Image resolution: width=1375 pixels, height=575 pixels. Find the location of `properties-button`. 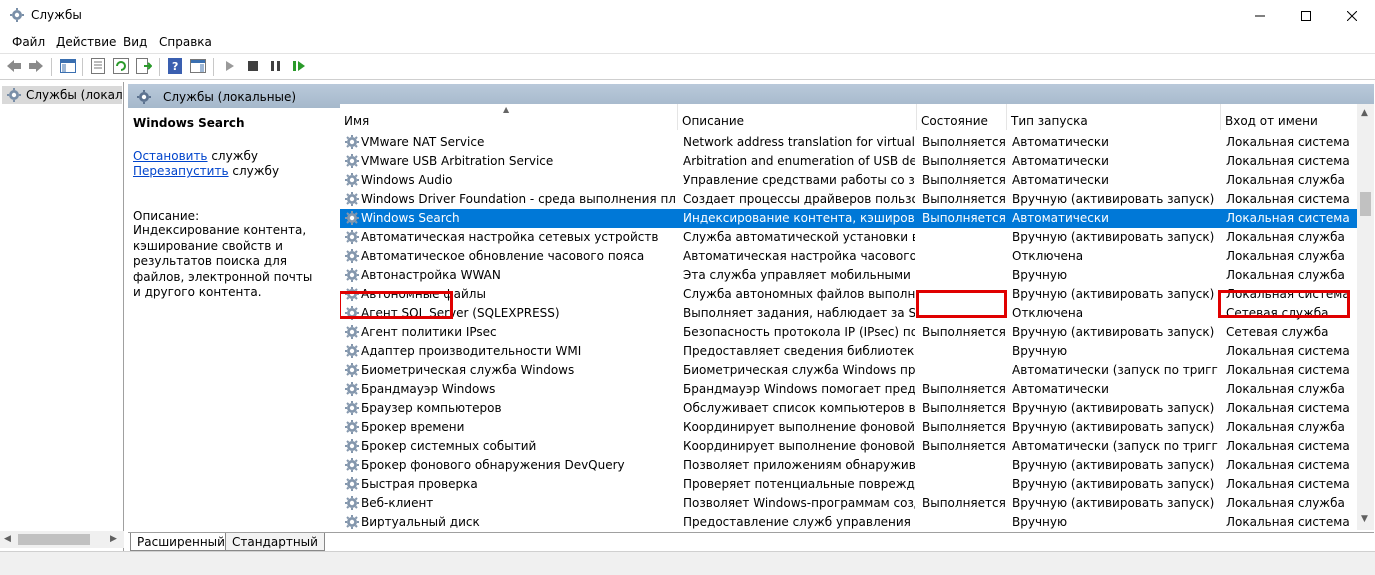

properties-button is located at coordinates (98, 66).